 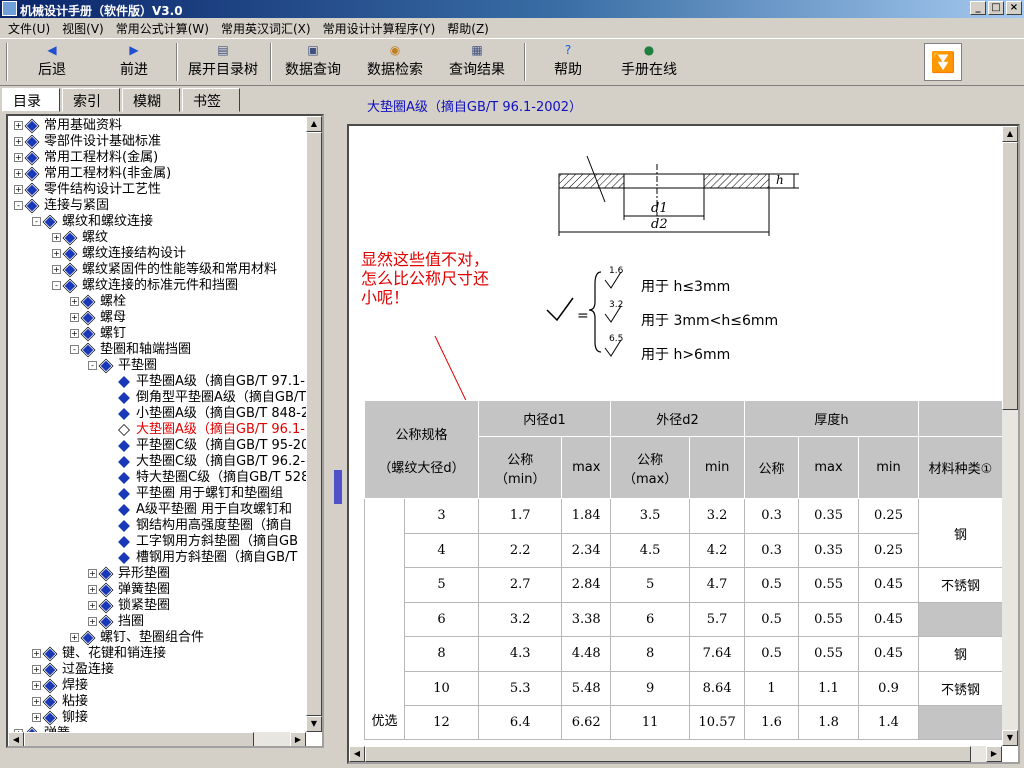 I want to click on close-button: ×, so click(x=1014, y=8).